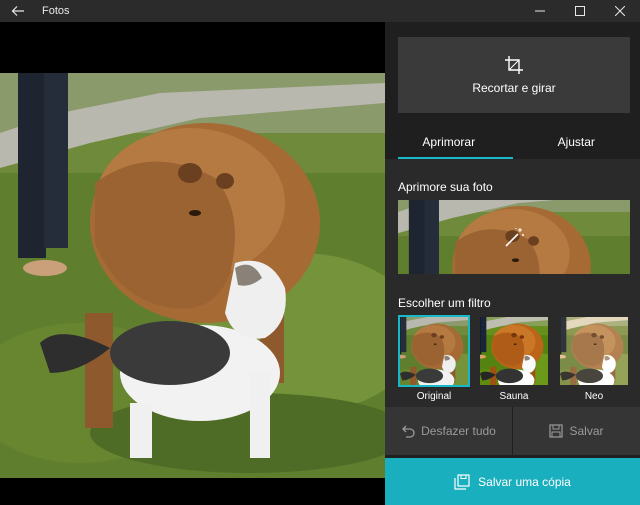  I want to click on filter-label: Neo, so click(594, 396).